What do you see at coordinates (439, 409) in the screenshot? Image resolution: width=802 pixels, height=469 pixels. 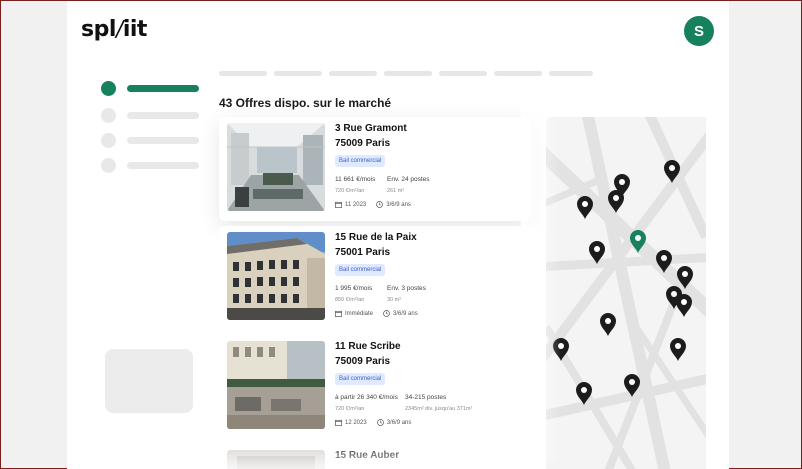 I see `listing-surface: 2345m² div. jusqu'au 371m²` at bounding box center [439, 409].